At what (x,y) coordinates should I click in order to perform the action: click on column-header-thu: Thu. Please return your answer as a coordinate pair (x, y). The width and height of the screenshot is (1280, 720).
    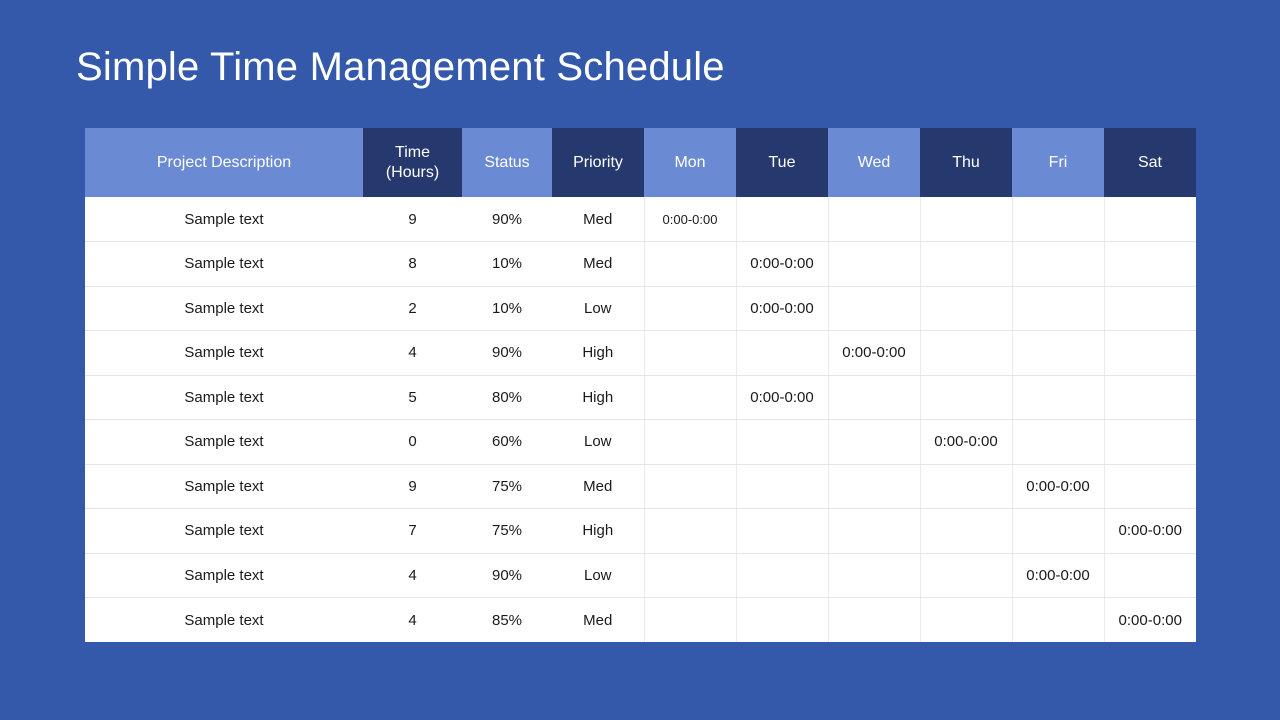
    Looking at the image, I should click on (966, 162).